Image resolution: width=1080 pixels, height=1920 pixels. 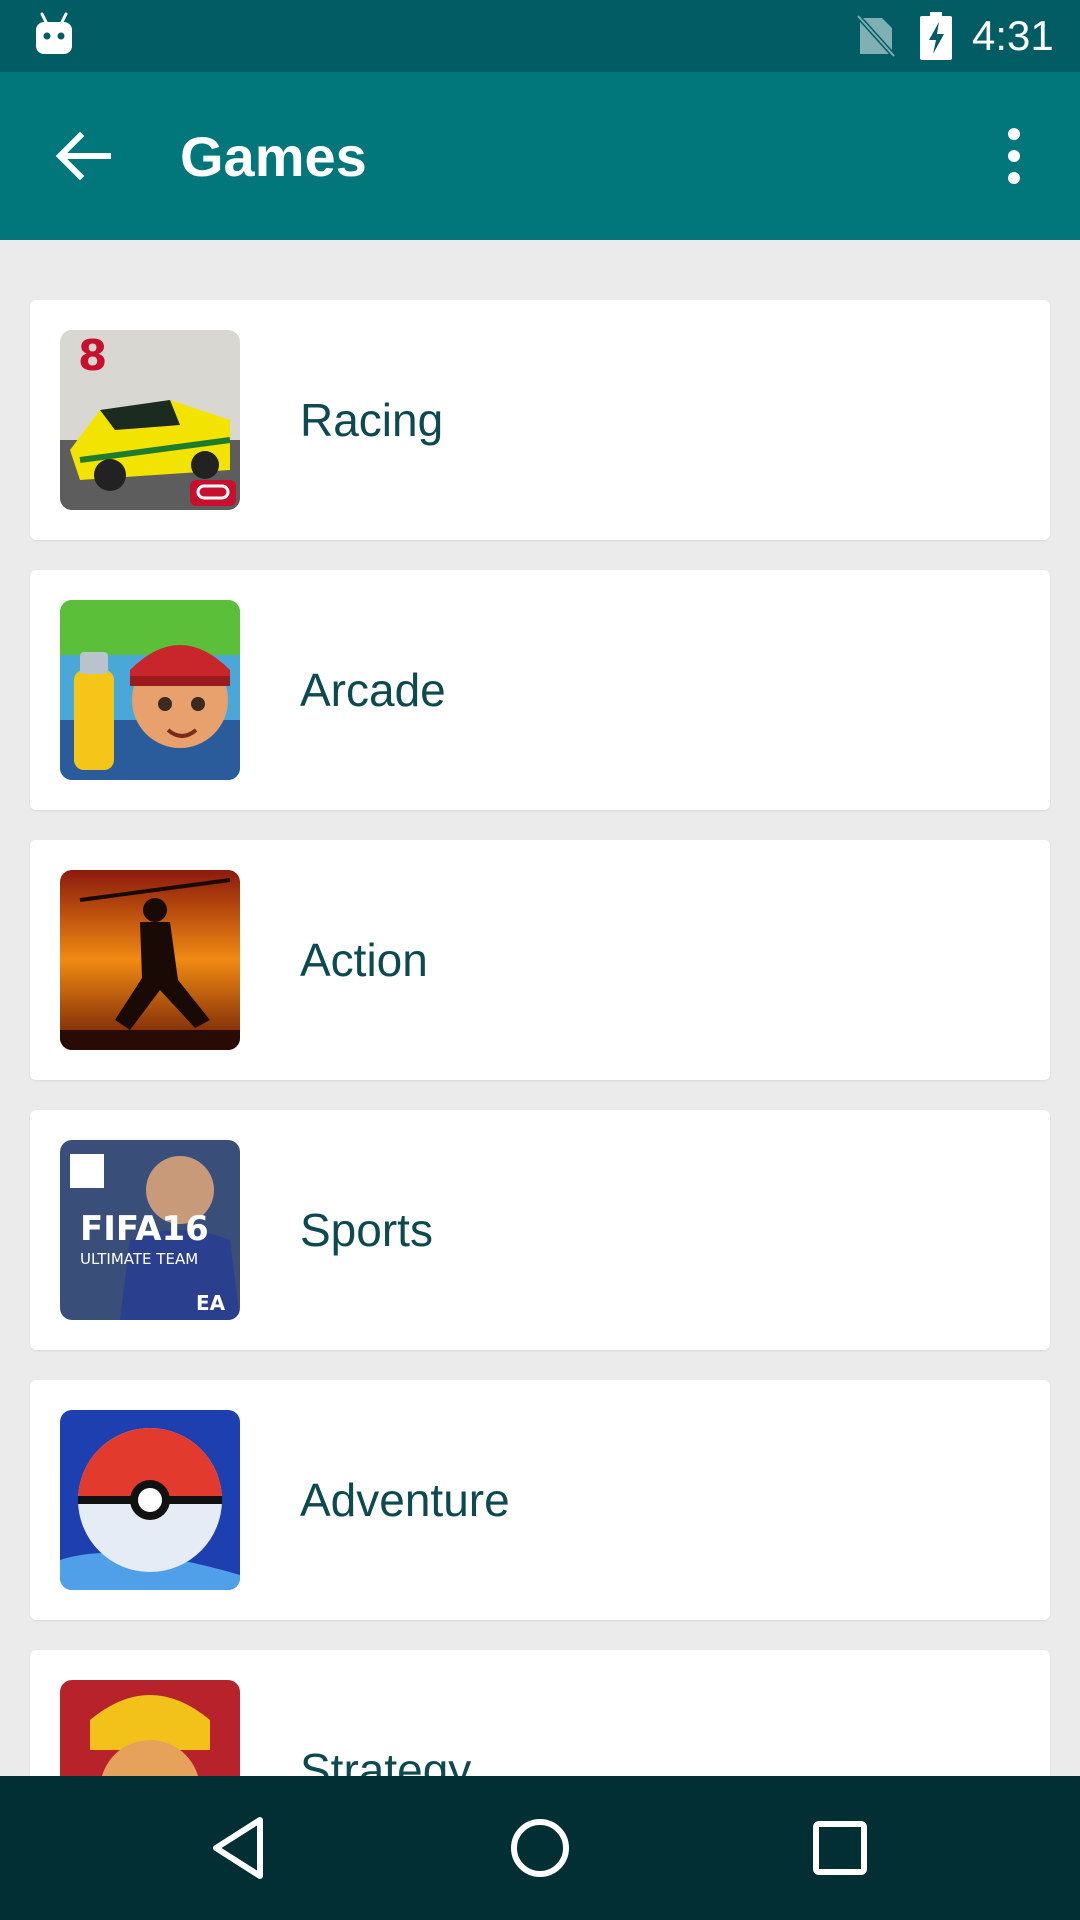 What do you see at coordinates (211, 1303) in the screenshot?
I see `sports-brand-text: EA` at bounding box center [211, 1303].